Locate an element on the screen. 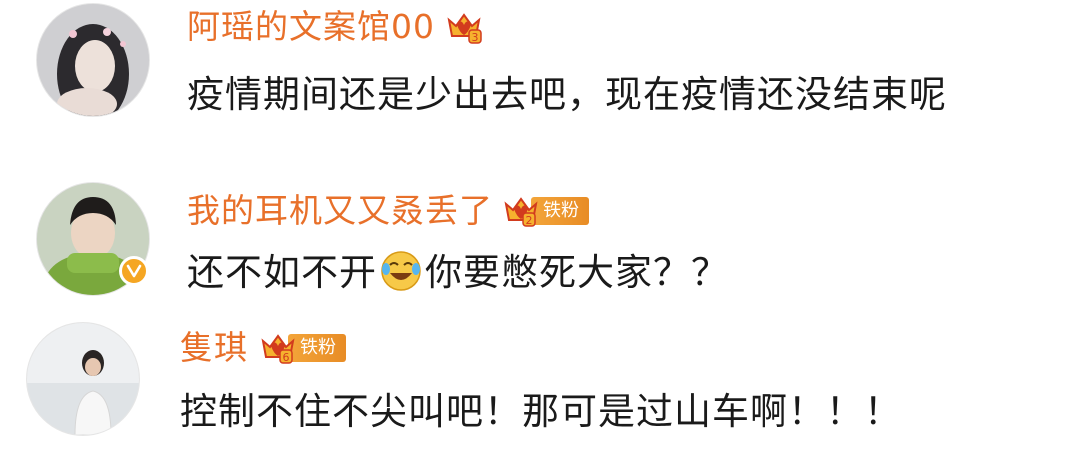 The width and height of the screenshot is (1079, 453). username: 隻琪 is located at coordinates (214, 348).